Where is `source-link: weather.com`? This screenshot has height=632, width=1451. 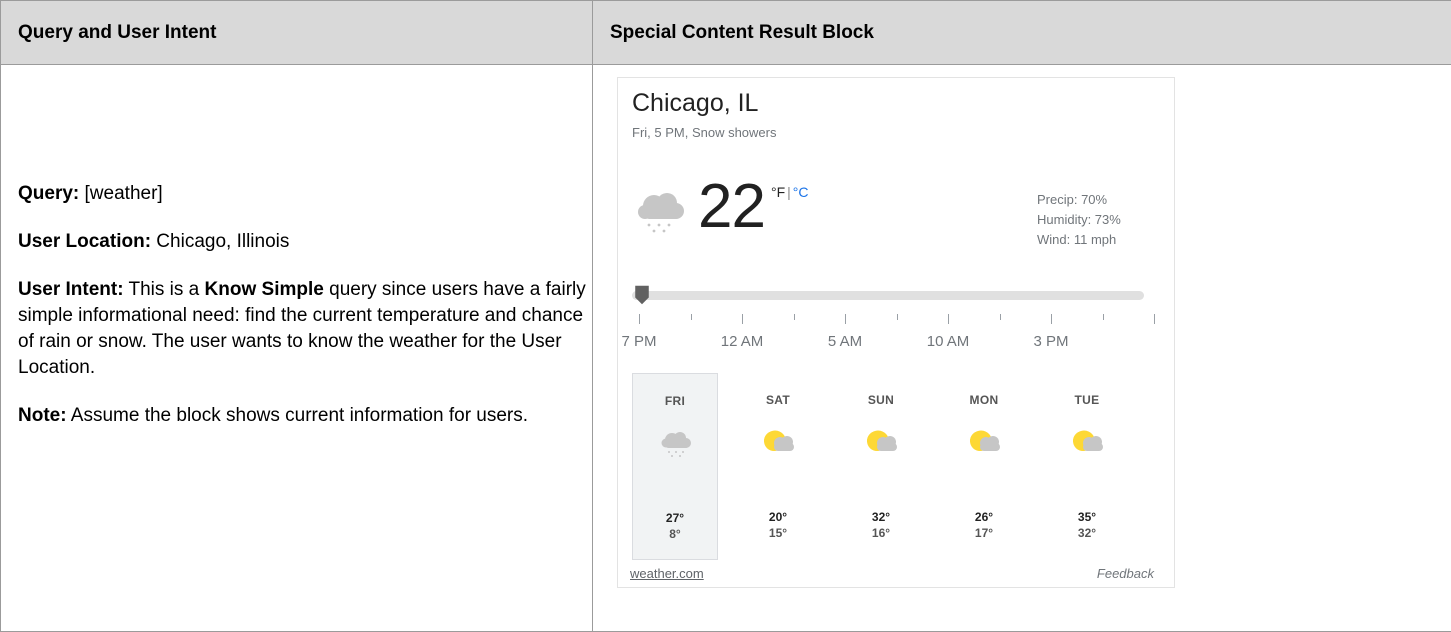 source-link: weather.com is located at coordinates (667, 573).